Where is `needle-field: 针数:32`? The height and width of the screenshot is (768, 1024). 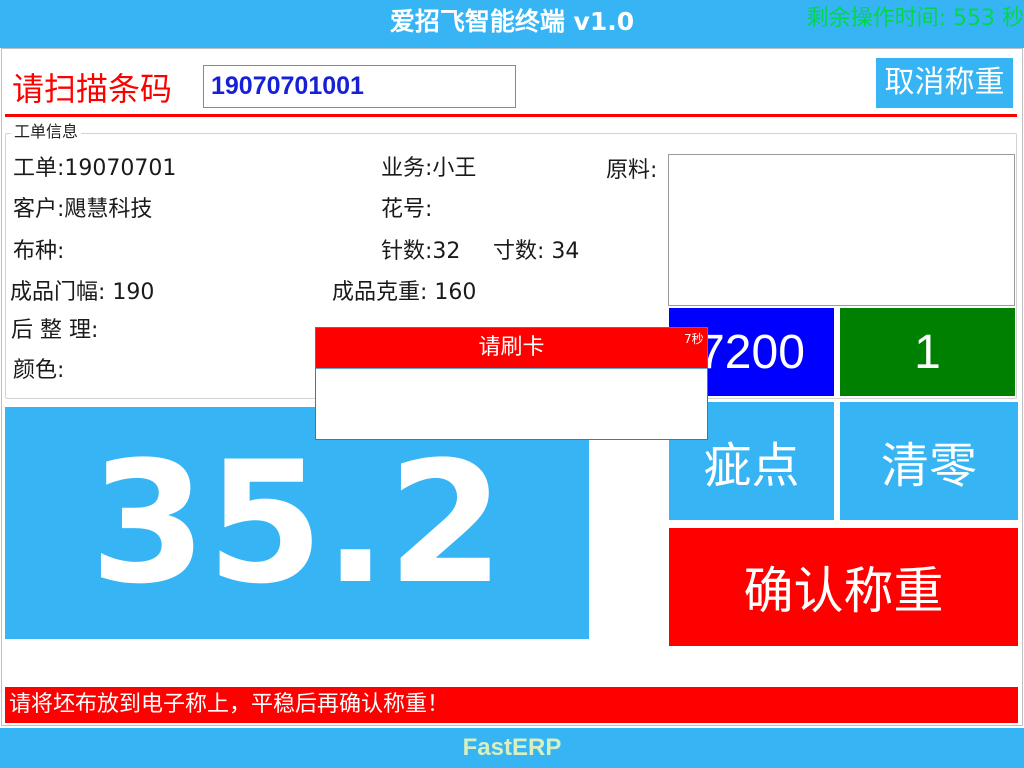
needle-field: 针数:32 is located at coordinates (420, 252).